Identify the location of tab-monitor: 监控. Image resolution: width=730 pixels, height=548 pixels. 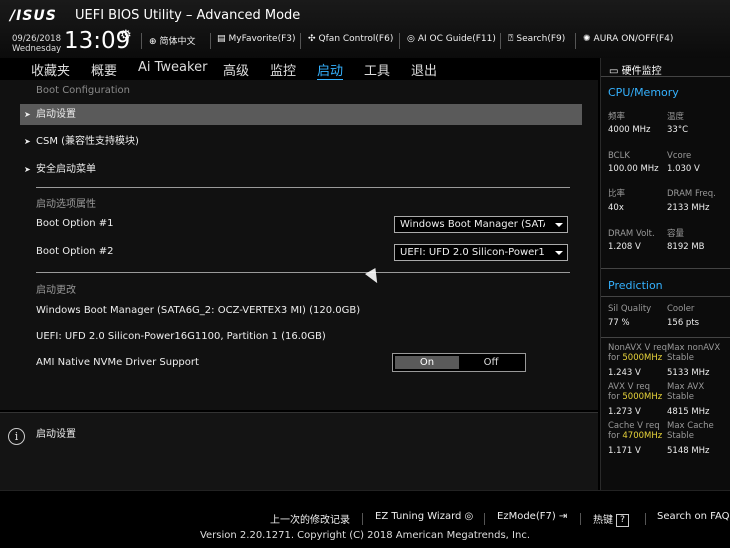
(283, 69).